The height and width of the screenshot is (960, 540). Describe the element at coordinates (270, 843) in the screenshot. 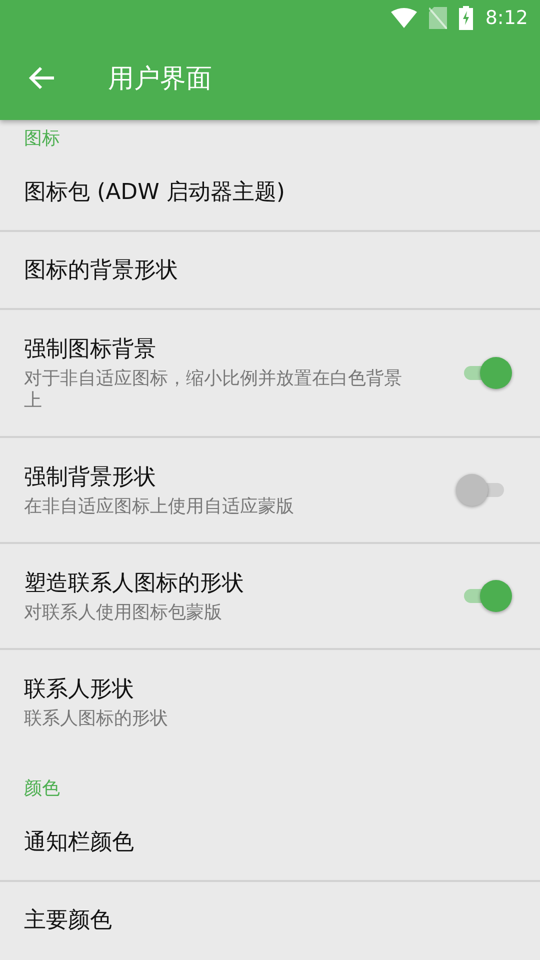

I see `settings-item: 通知栏颜色` at that location.